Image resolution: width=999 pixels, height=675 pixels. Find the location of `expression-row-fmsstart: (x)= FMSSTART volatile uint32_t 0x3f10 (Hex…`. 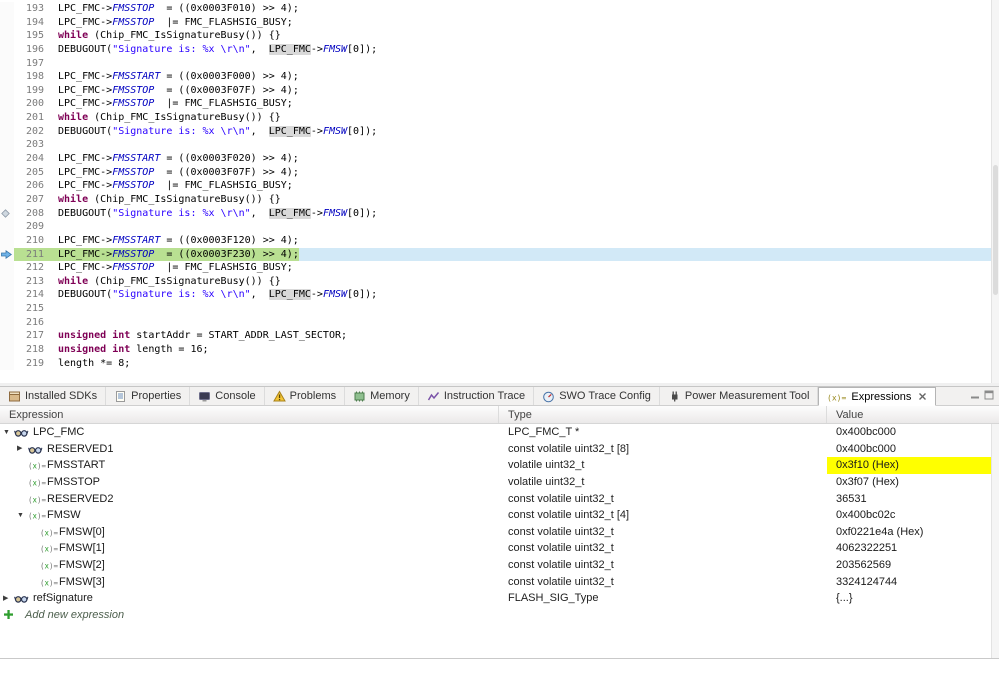

expression-row-fmsstart: (x)= FMSSTART volatile uint32_t 0x3f10 (Hex… is located at coordinates (499, 465).